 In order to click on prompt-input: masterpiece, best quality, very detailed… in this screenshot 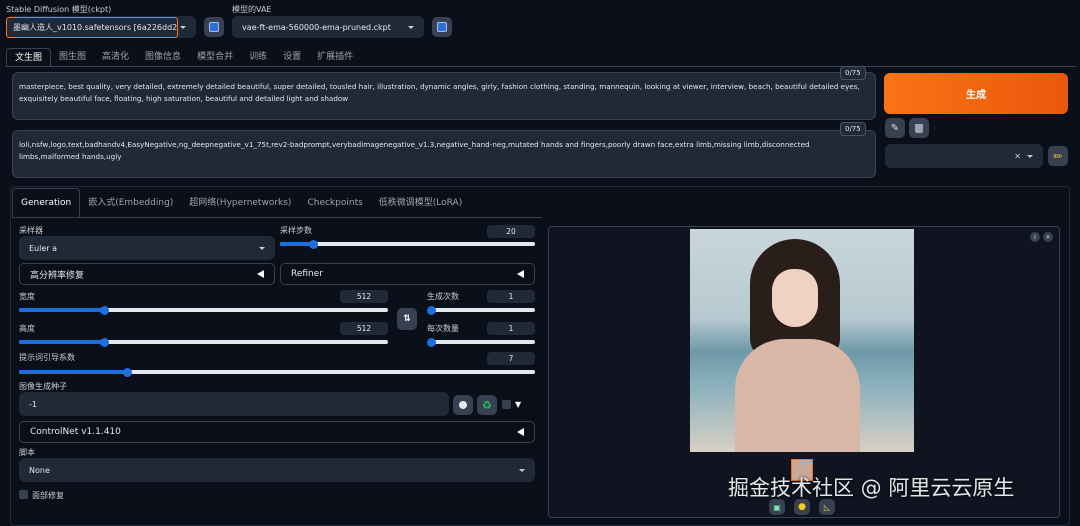, I will do `click(444, 96)`.